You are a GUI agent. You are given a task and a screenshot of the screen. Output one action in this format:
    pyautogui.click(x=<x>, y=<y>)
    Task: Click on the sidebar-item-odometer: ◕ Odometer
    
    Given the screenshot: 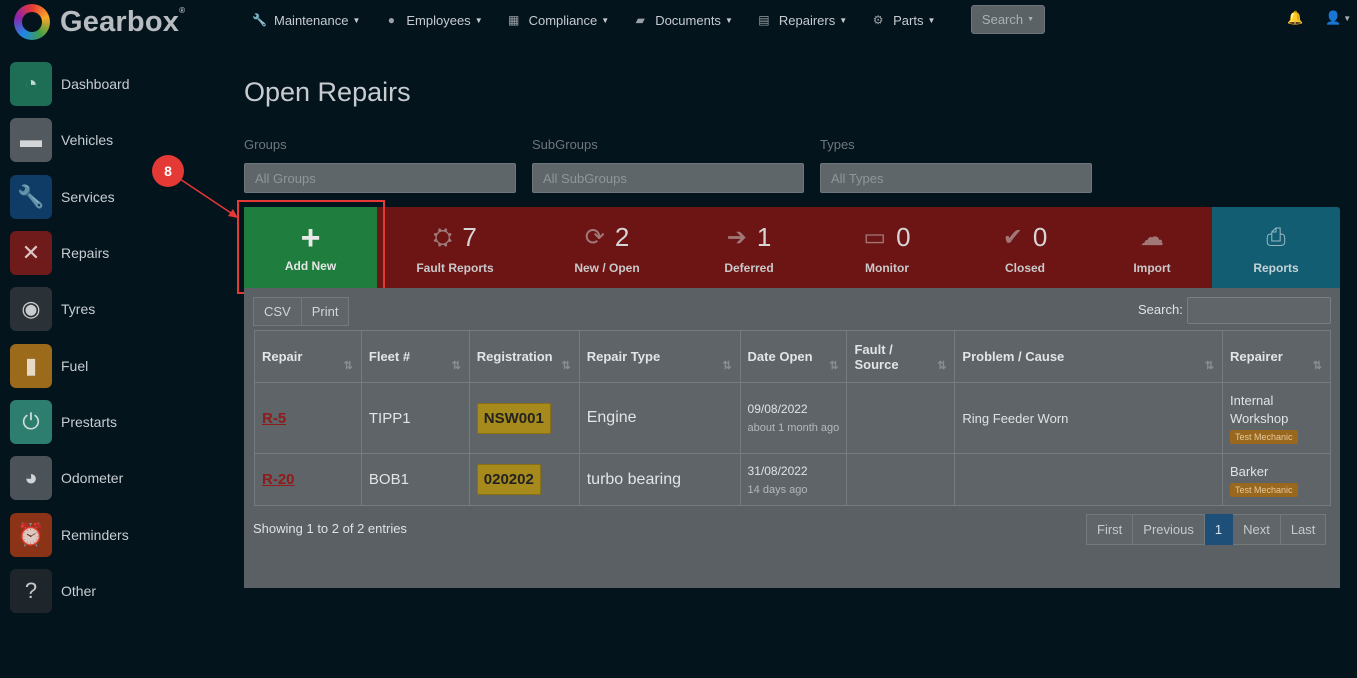 What is the action you would take?
    pyautogui.click(x=70, y=478)
    